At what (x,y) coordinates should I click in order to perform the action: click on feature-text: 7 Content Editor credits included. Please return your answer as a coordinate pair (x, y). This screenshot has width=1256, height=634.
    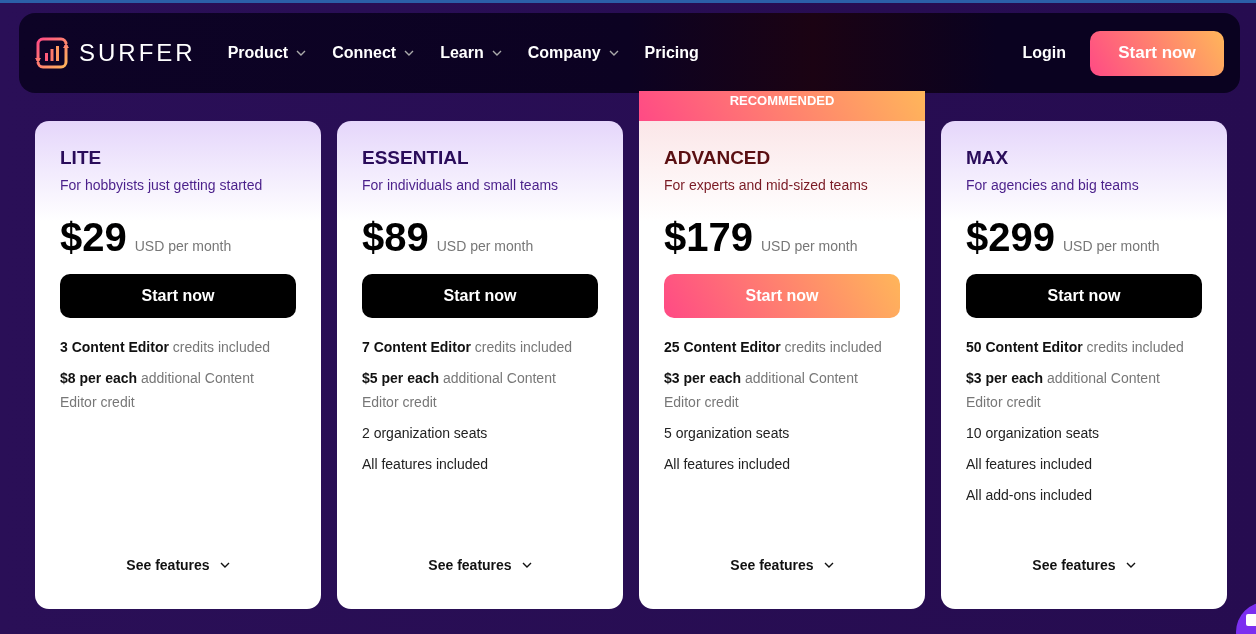
    Looking at the image, I should click on (468, 347).